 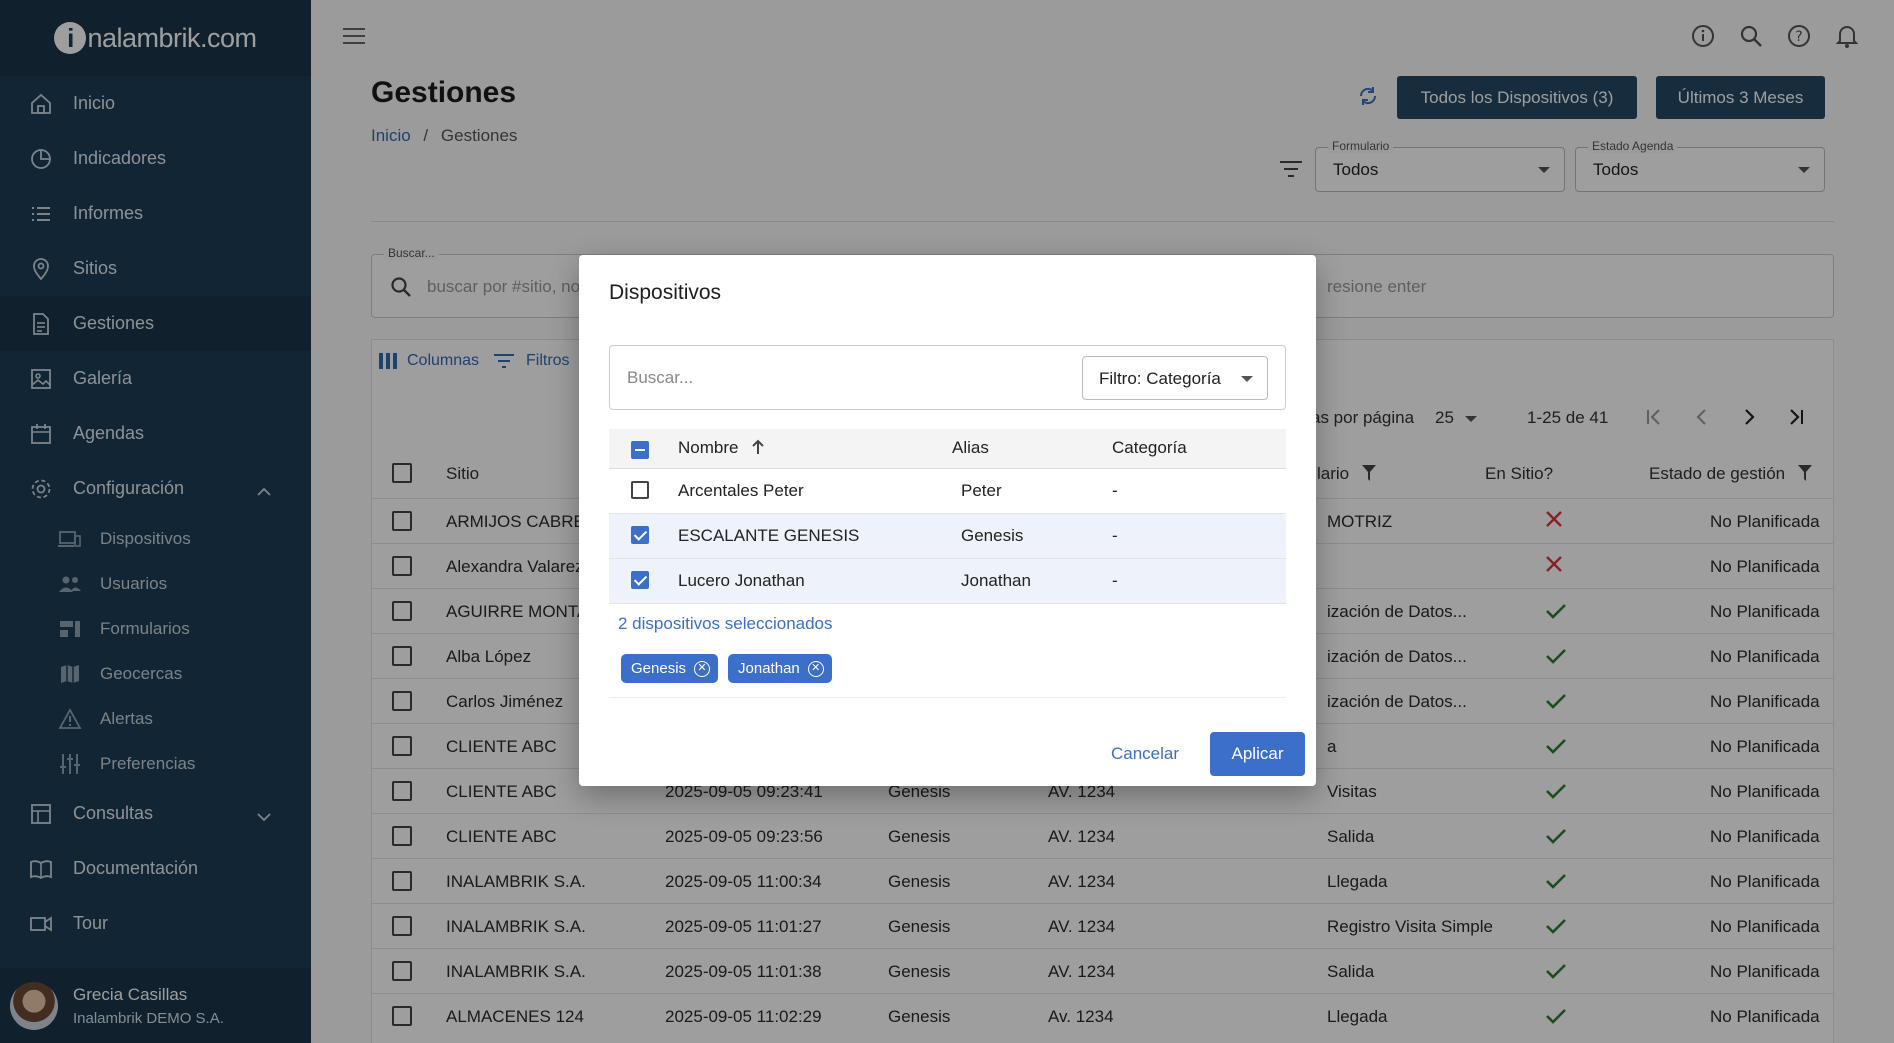 I want to click on device-nombre: Arcentales Peter, so click(x=741, y=490).